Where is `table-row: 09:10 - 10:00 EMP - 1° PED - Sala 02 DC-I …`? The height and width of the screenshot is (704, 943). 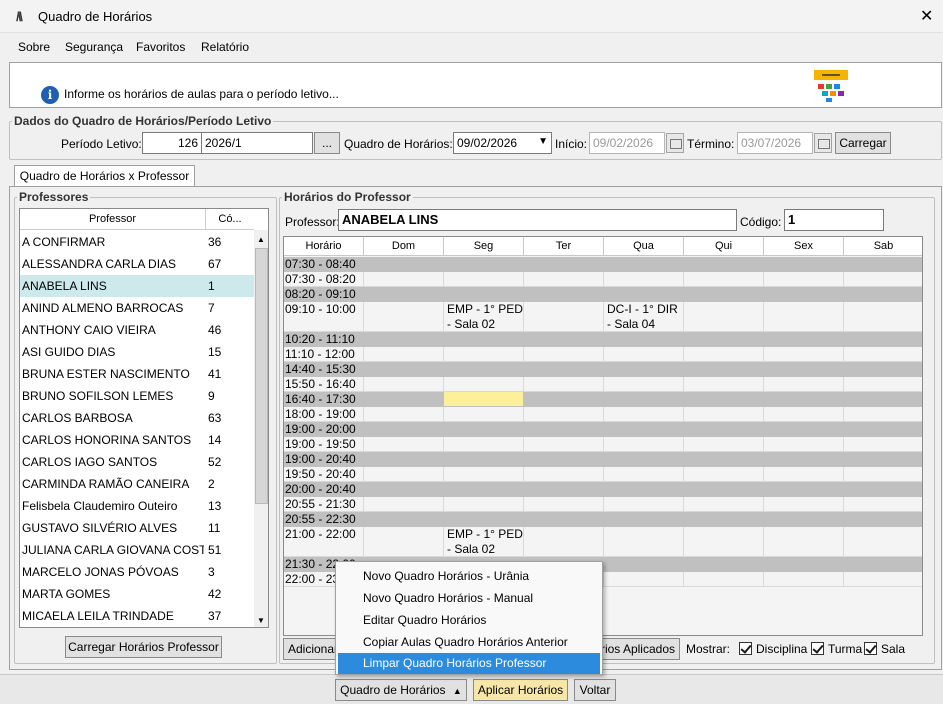 table-row: 09:10 - 10:00 EMP - 1° PED - Sala 02 DC-I … is located at coordinates (603, 317).